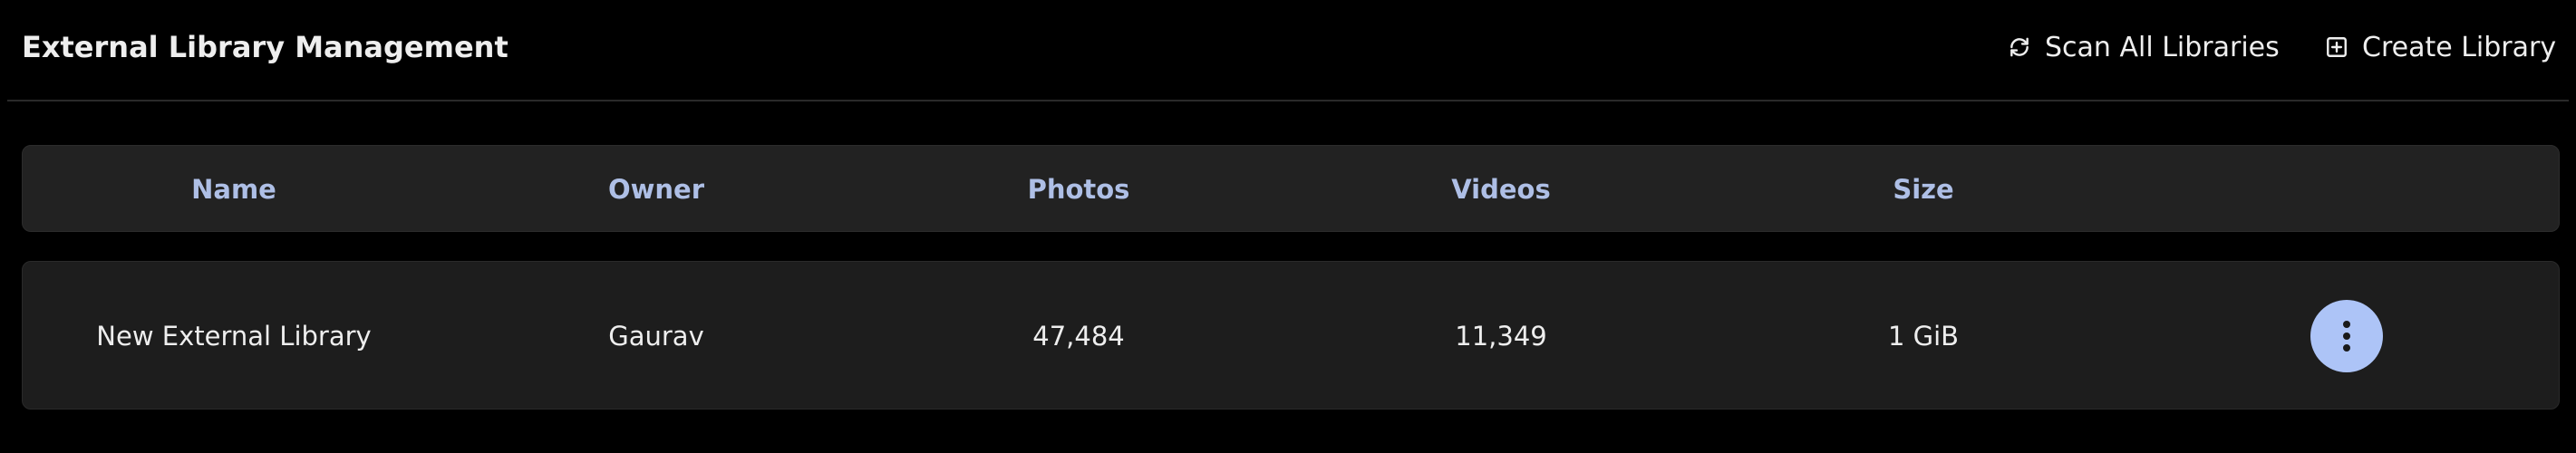 The width and height of the screenshot is (2576, 453). I want to click on library-options-button, so click(2346, 336).